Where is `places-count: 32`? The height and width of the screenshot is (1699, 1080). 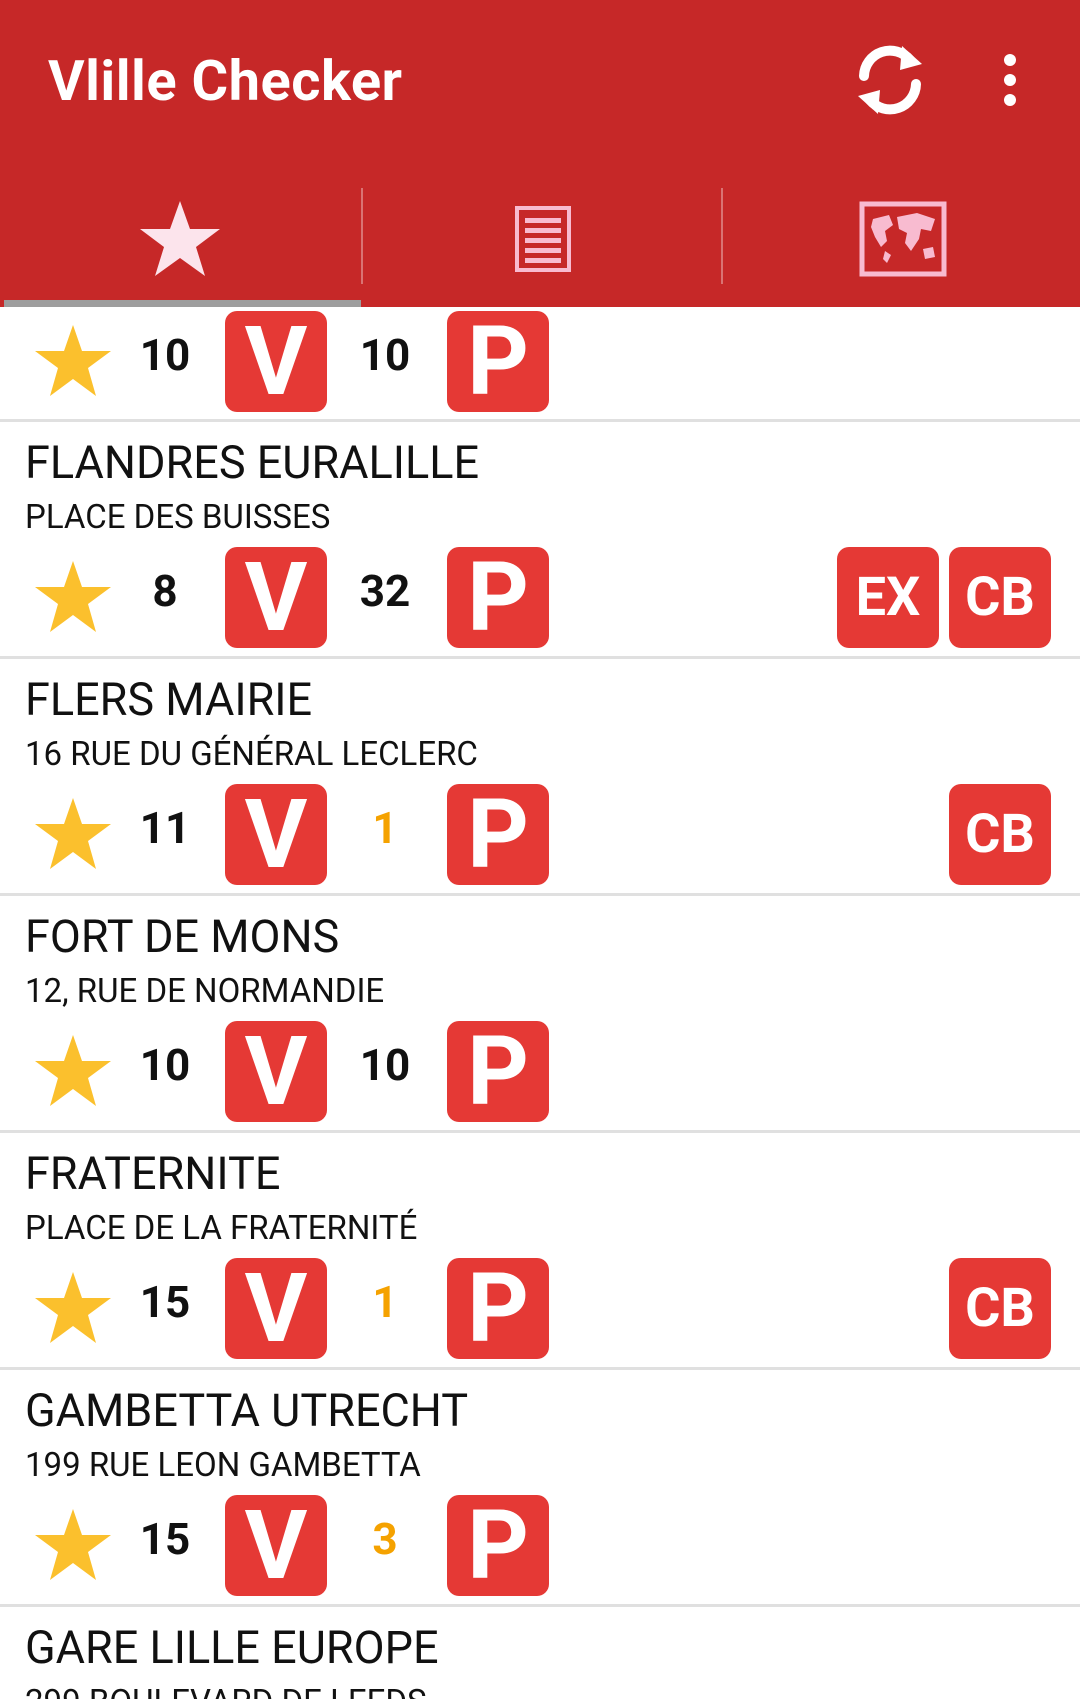
places-count: 32 is located at coordinates (385, 591).